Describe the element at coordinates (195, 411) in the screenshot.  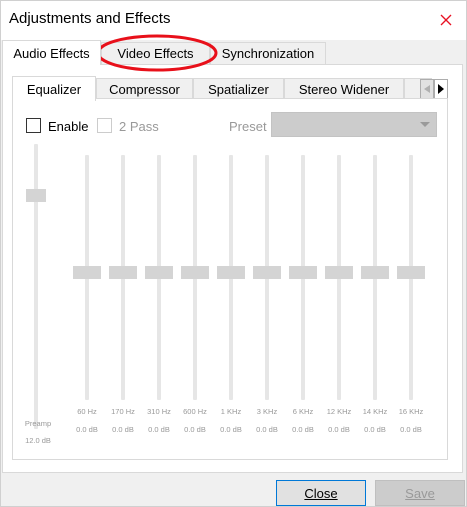
I see `band-frequency-label: 600 Hz` at that location.